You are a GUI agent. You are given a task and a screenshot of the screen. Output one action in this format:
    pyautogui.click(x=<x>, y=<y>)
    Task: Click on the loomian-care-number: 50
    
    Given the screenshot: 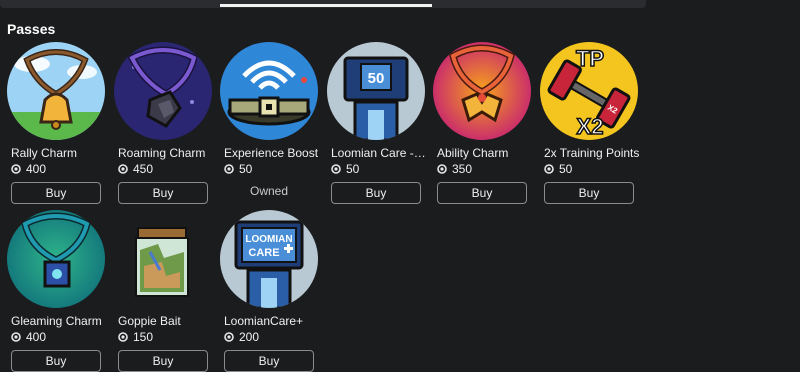 What is the action you would take?
    pyautogui.click(x=376, y=78)
    